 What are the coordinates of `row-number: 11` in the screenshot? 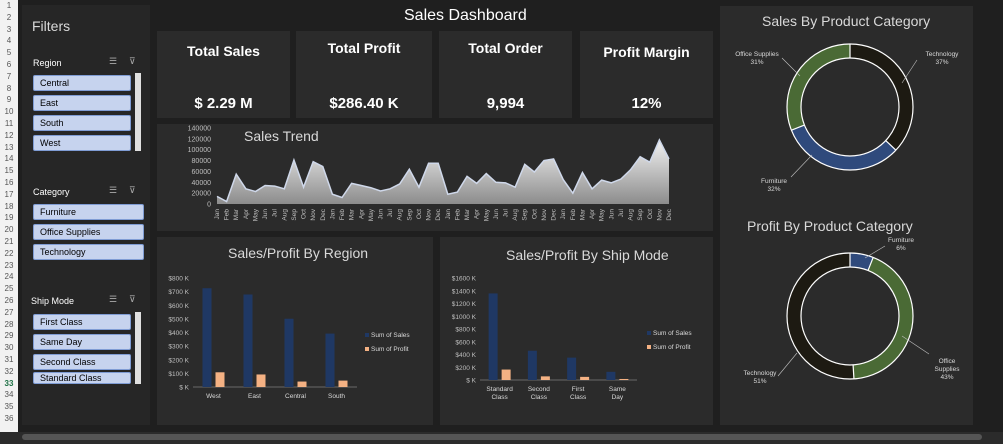 It's located at (9, 124).